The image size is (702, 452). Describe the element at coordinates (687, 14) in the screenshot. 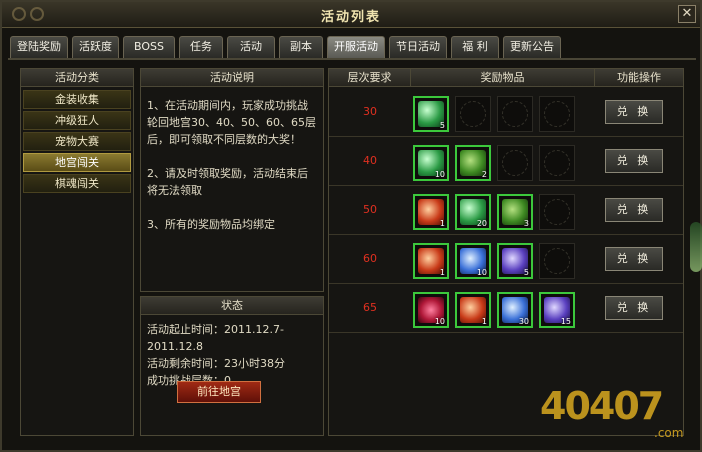

I see `close-button: ✕` at that location.